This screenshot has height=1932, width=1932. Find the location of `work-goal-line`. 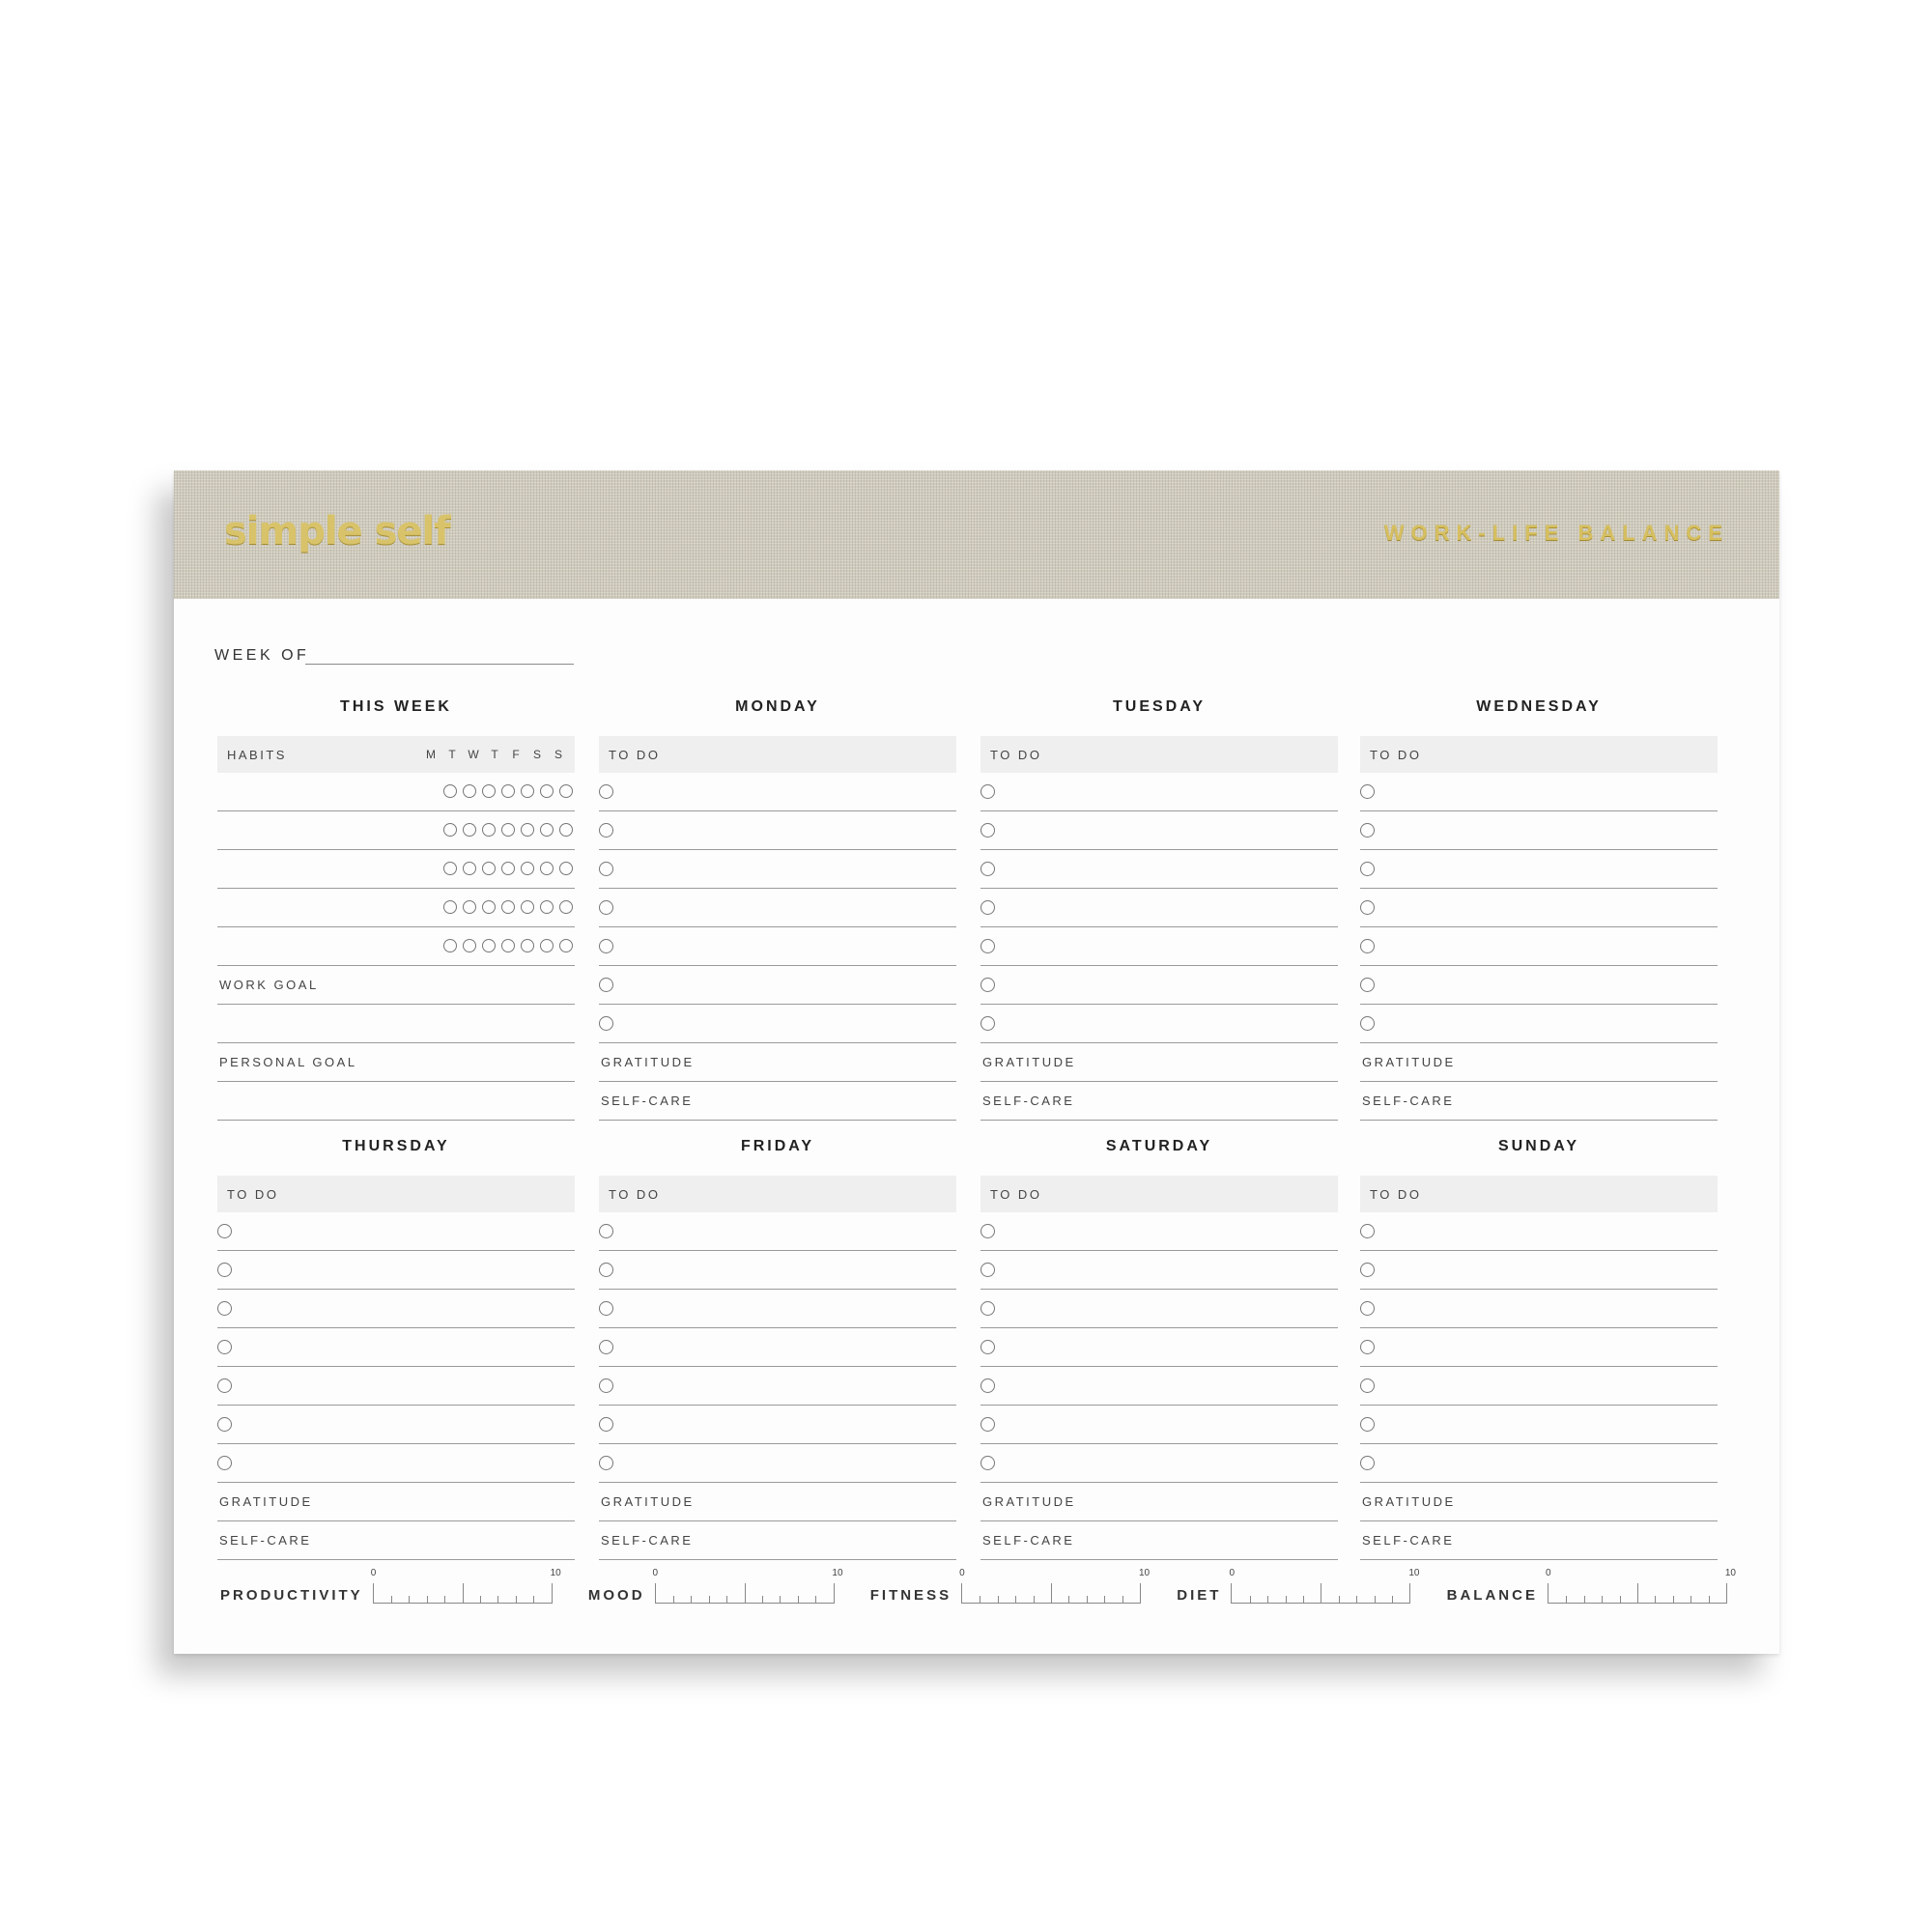

work-goal-line is located at coordinates (396, 1024).